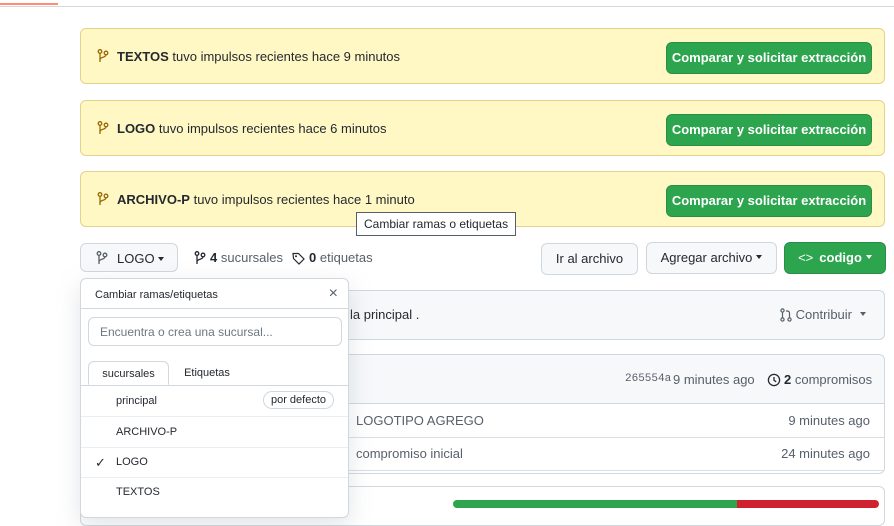  What do you see at coordinates (214, 308) in the screenshot?
I see `divider` at bounding box center [214, 308].